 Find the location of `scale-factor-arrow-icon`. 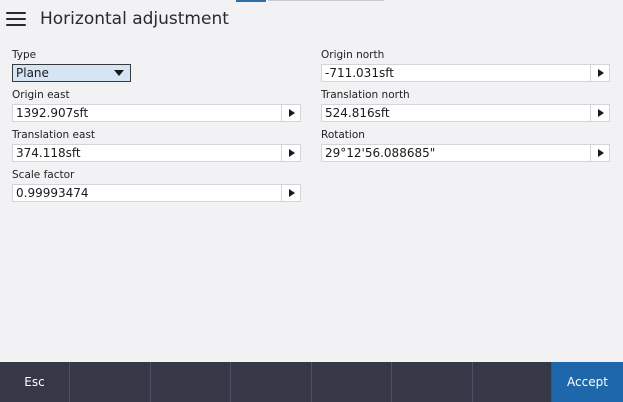

scale-factor-arrow-icon is located at coordinates (290, 193).